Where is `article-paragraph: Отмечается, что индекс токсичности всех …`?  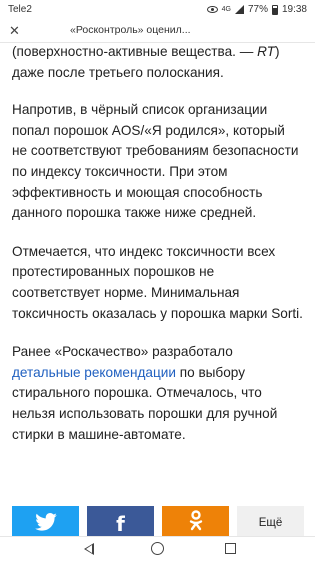 article-paragraph: Отмечается, что индекс токсичности всех … is located at coordinates (157, 282).